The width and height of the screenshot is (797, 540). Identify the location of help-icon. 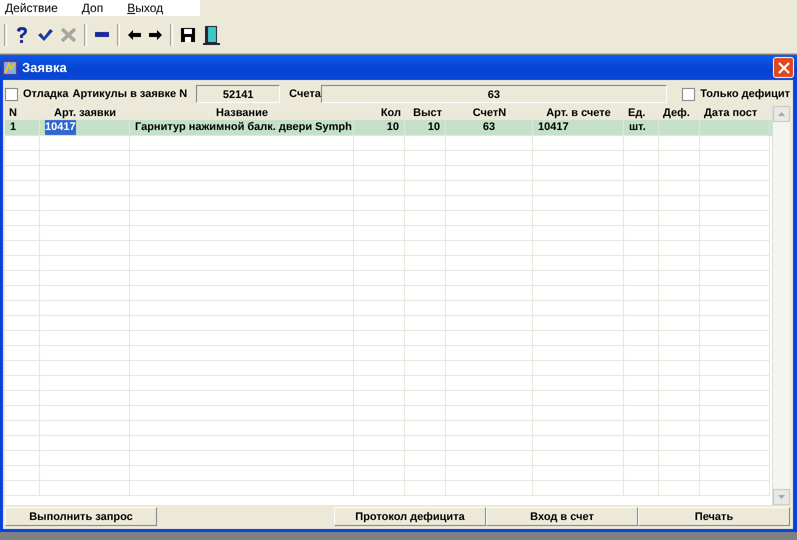
(22, 35).